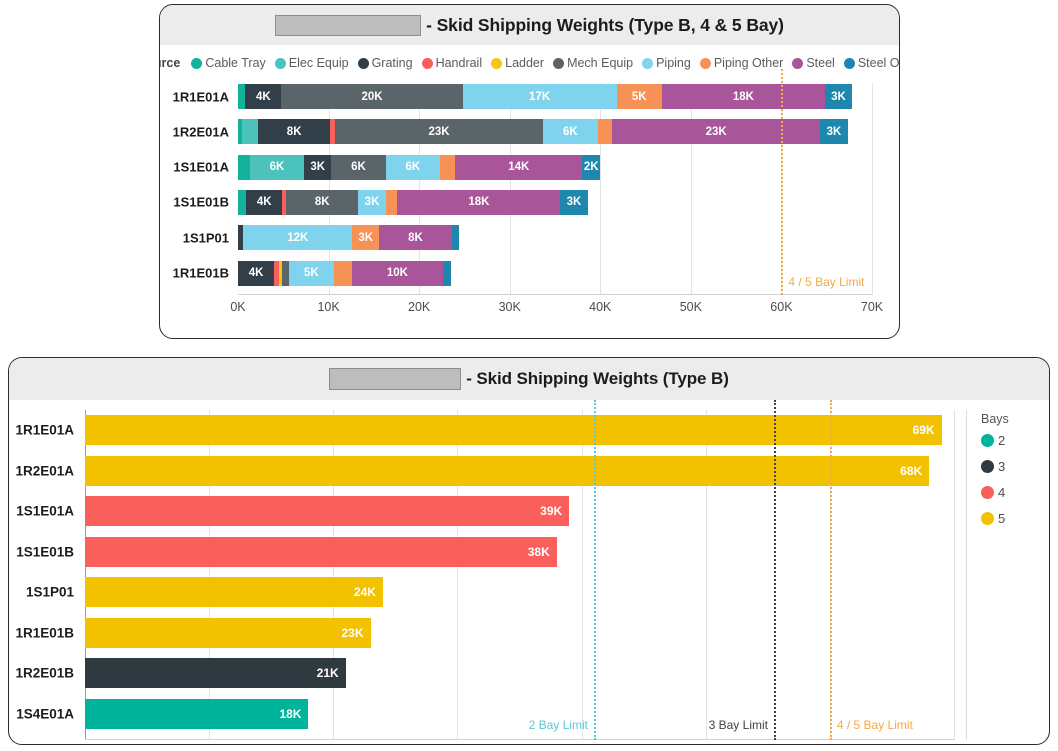 This screenshot has height=751, width=1058. I want to click on chart2-bar-1r1e01a: 69K, so click(513, 430).